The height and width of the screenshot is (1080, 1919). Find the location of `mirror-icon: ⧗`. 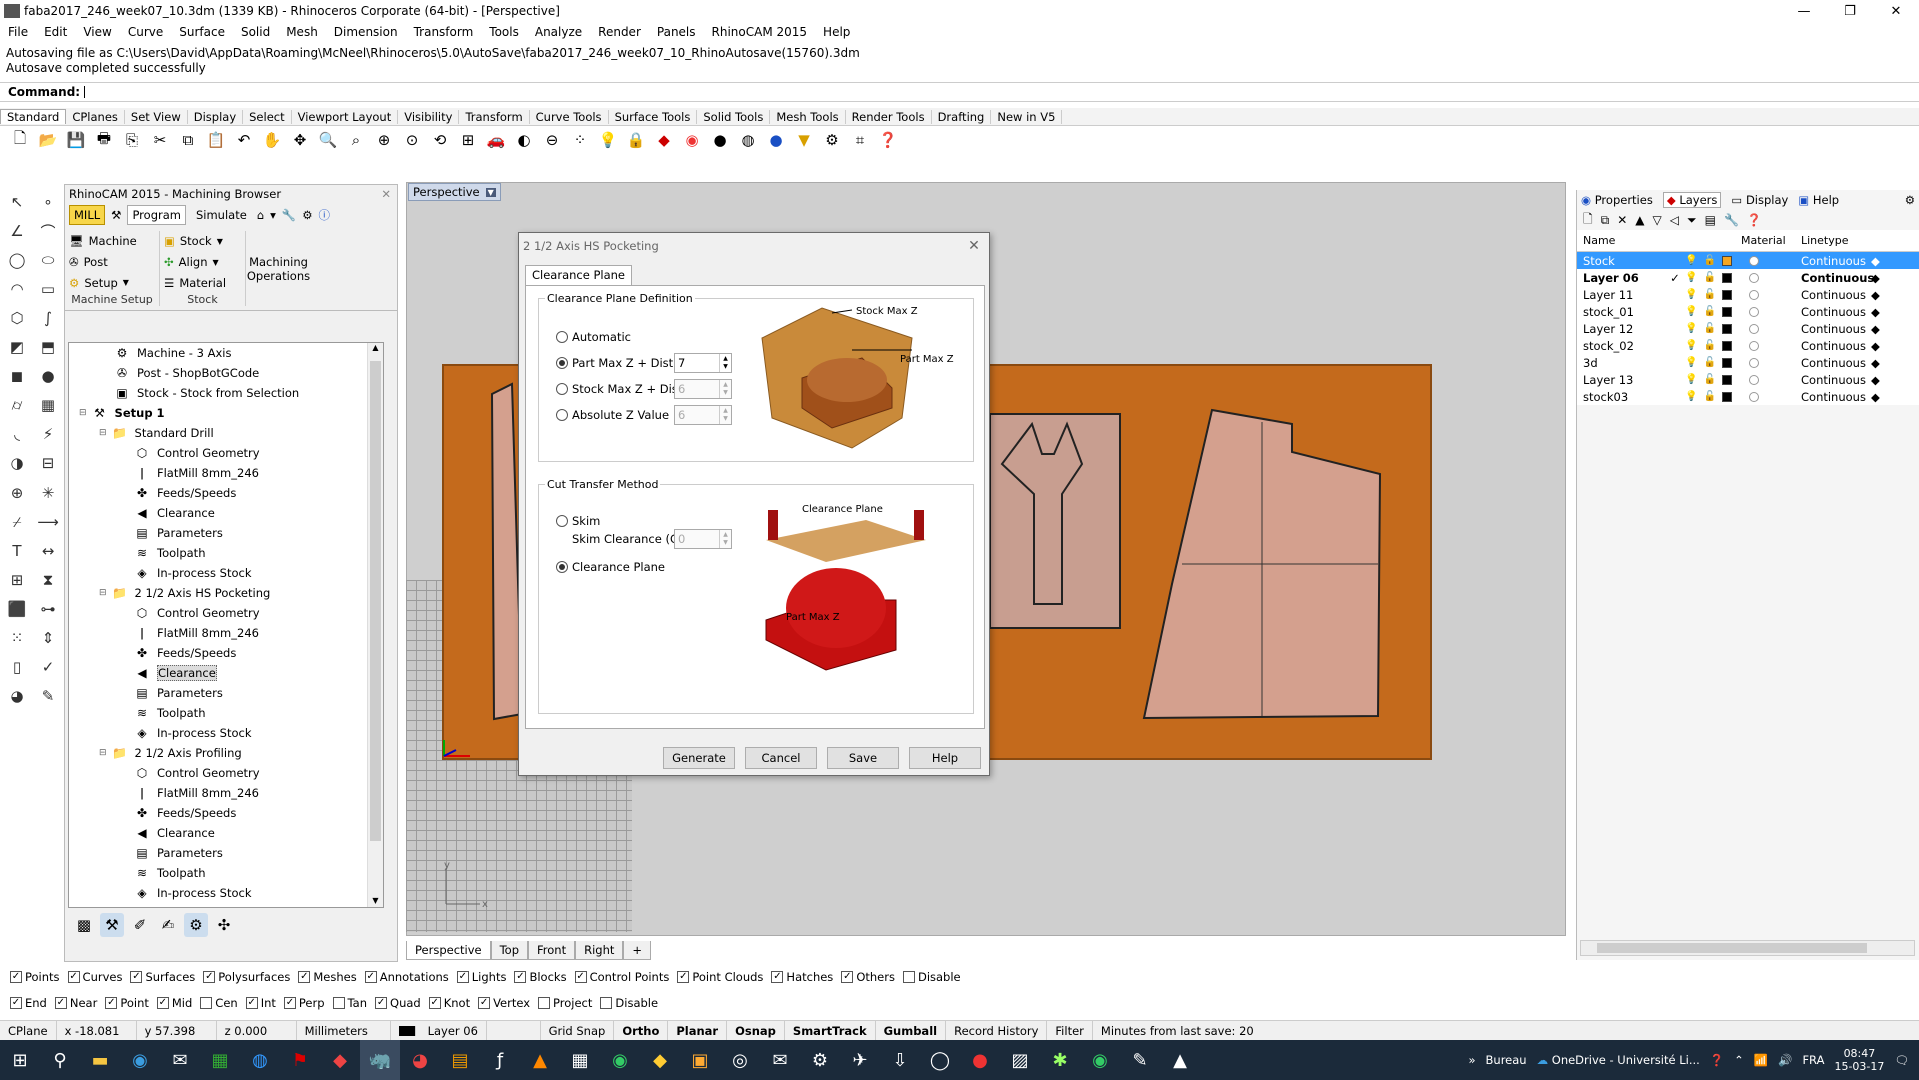

mirror-icon: ⧗ is located at coordinates (48, 580).